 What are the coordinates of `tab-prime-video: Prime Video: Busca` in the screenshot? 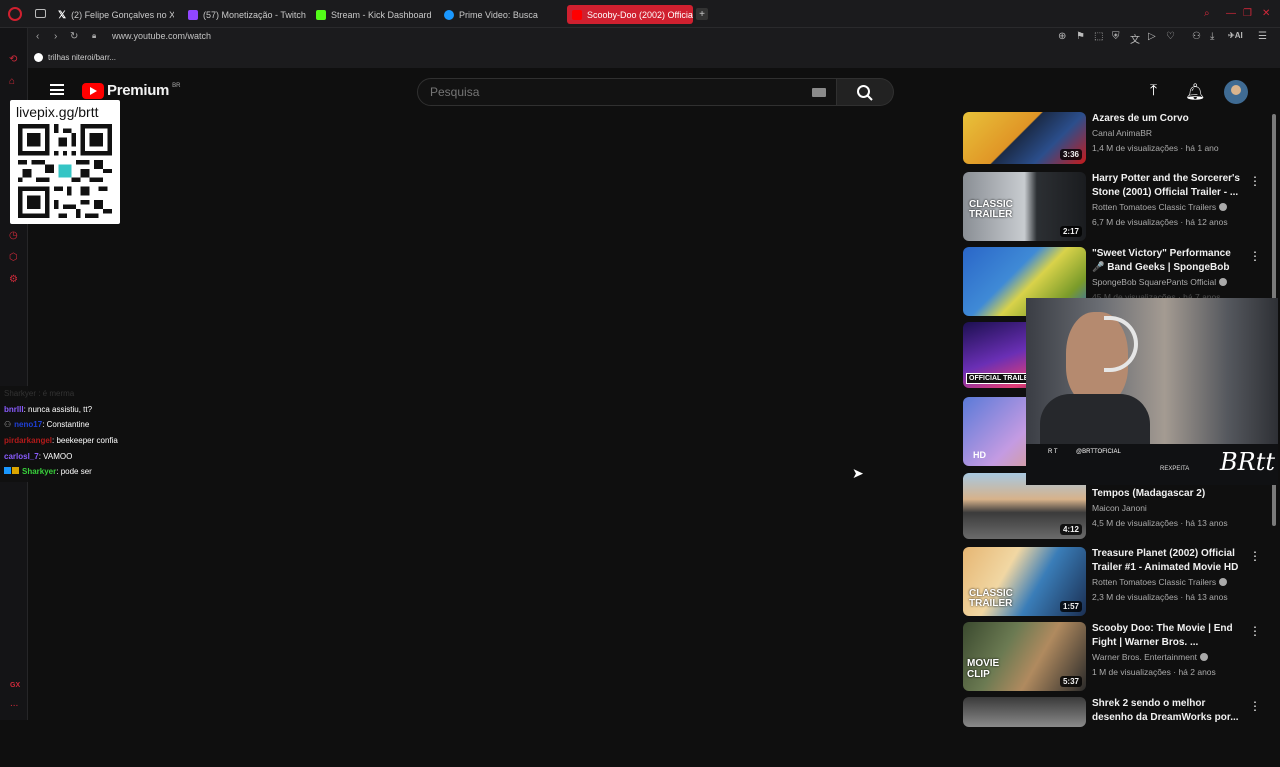 It's located at (499, 14).